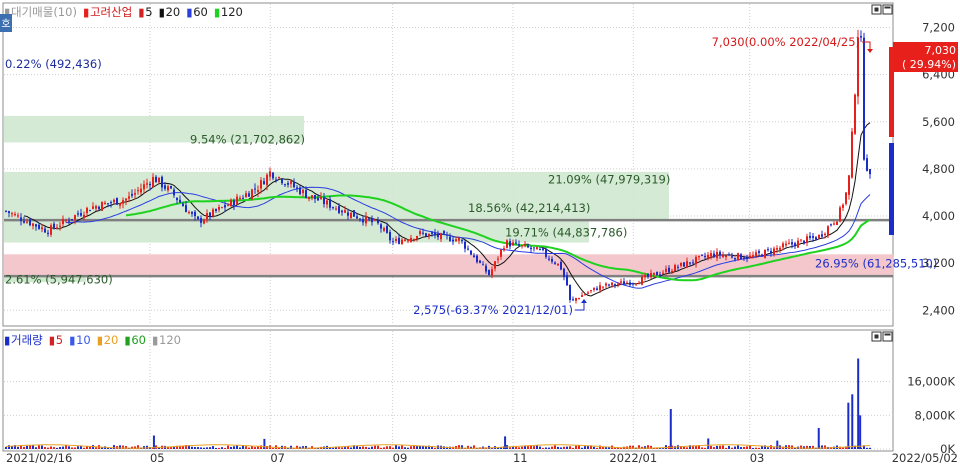 Image resolution: width=960 pixels, height=465 pixels. I want to click on price-range-bar-down, so click(891, 189).